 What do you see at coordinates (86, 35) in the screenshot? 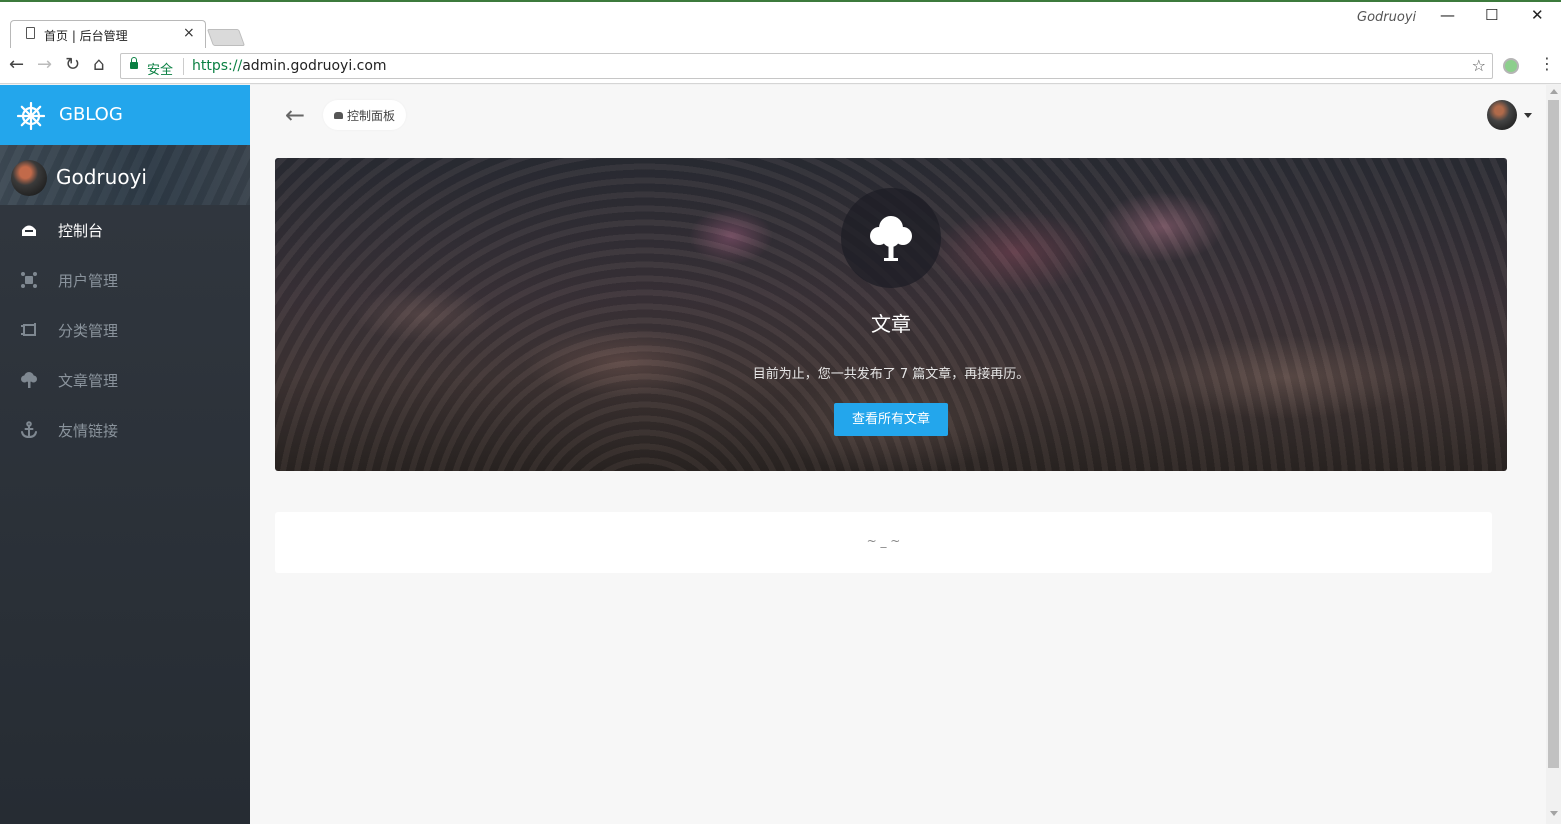
I see `tab-title: 首页 | 后台管理` at bounding box center [86, 35].